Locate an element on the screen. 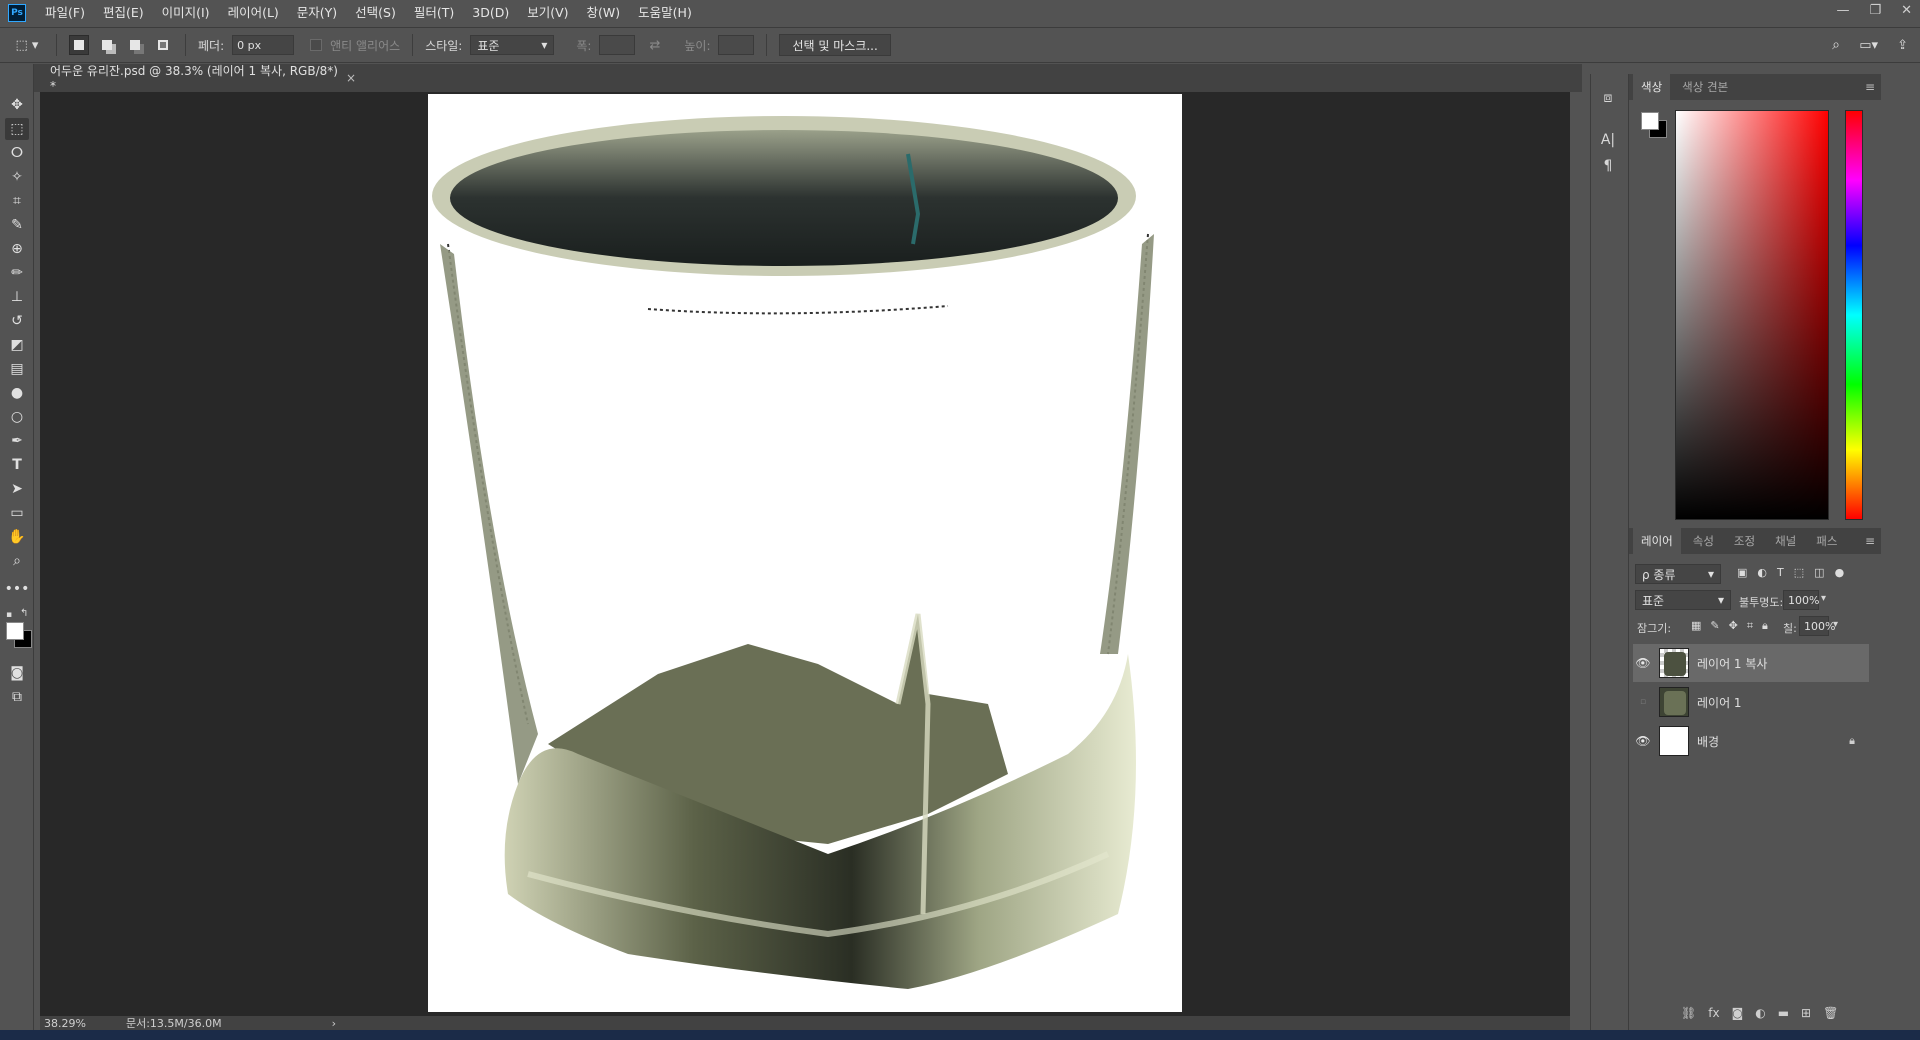 This screenshot has height=1040, width=1920. quick-mask-icon: ◙ is located at coordinates (17, 673).